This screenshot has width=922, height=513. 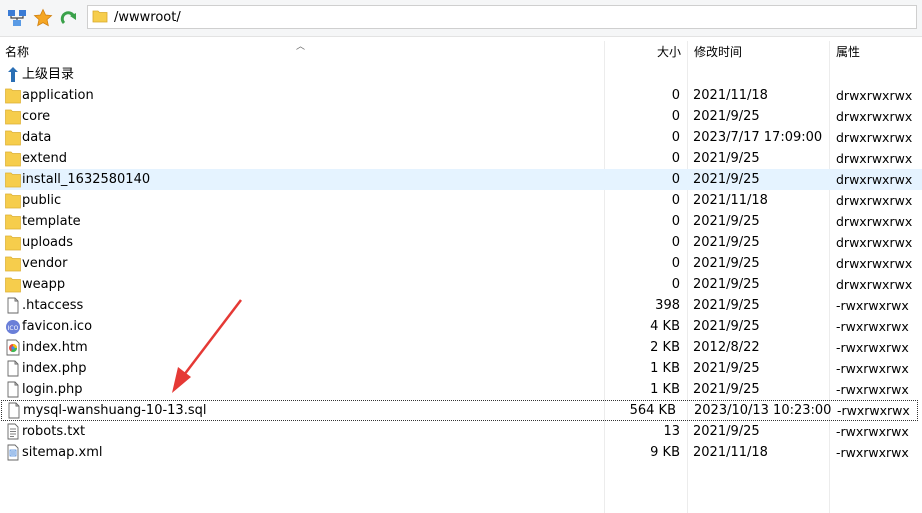 I want to click on column-permissions: 属性, so click(x=848, y=52).